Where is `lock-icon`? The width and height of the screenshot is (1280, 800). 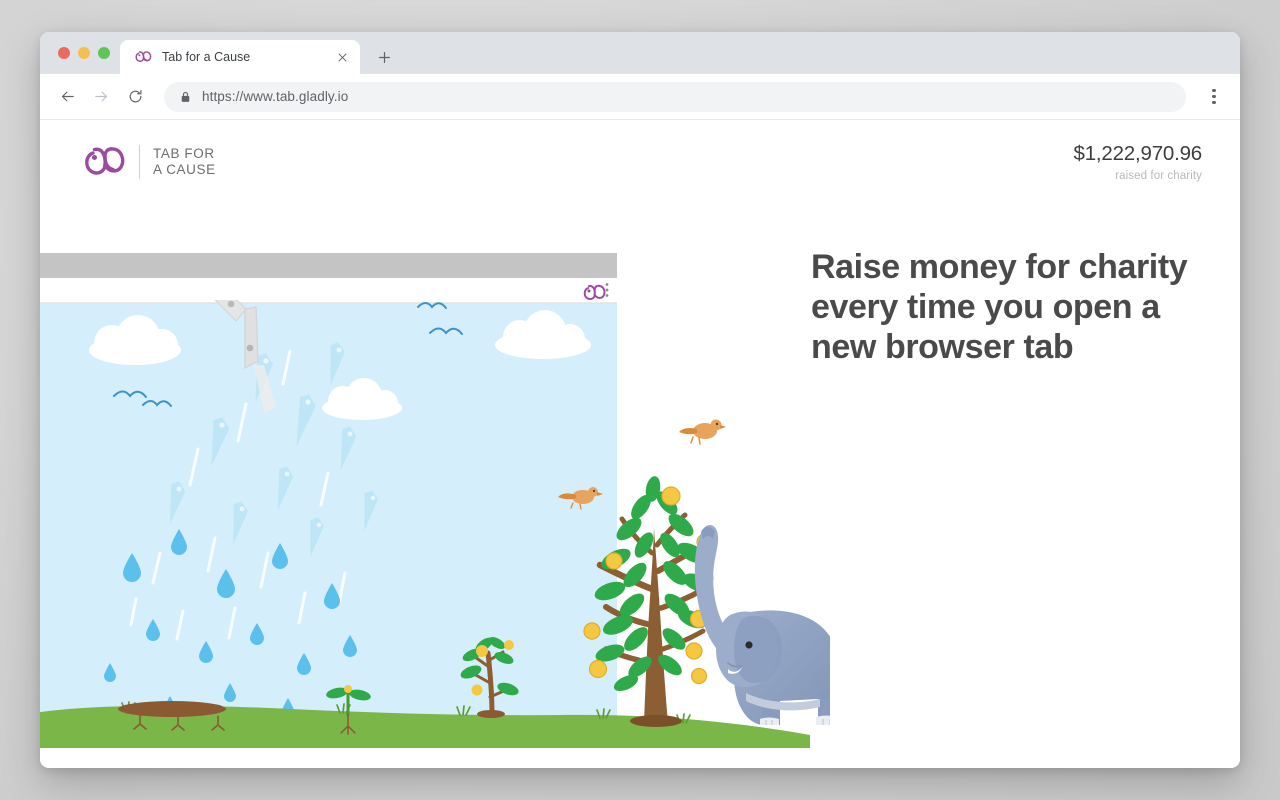 lock-icon is located at coordinates (185, 97).